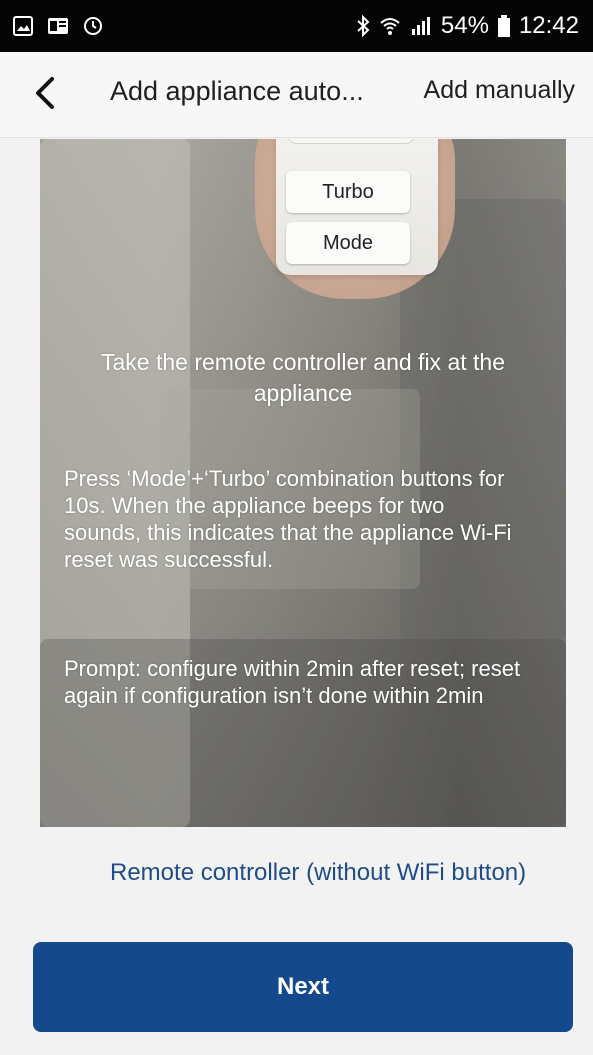 This screenshot has width=593, height=1055. I want to click on app-header: Add appliance auto... Add manually, so click(296, 95).